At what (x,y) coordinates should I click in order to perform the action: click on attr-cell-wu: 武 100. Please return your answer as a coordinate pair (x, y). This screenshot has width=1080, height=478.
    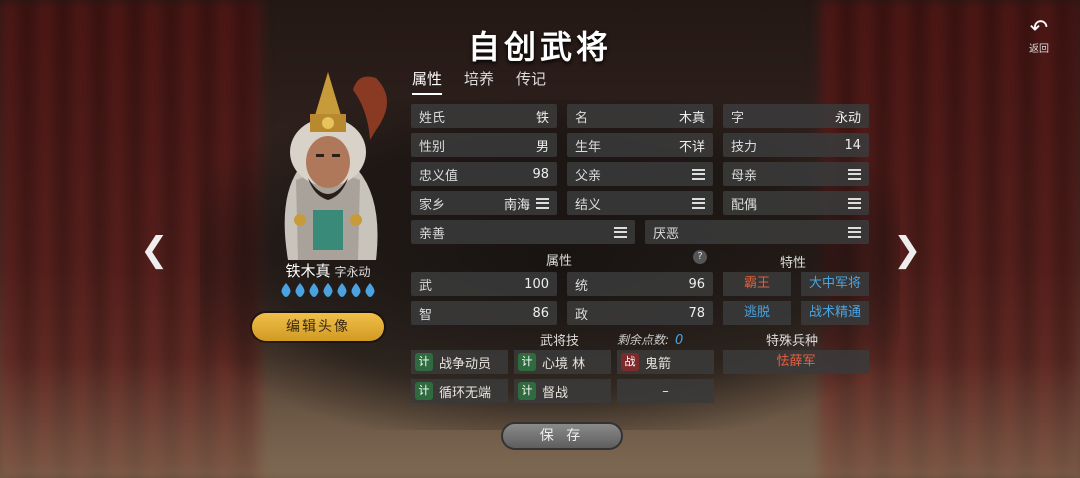
    Looking at the image, I should click on (484, 284).